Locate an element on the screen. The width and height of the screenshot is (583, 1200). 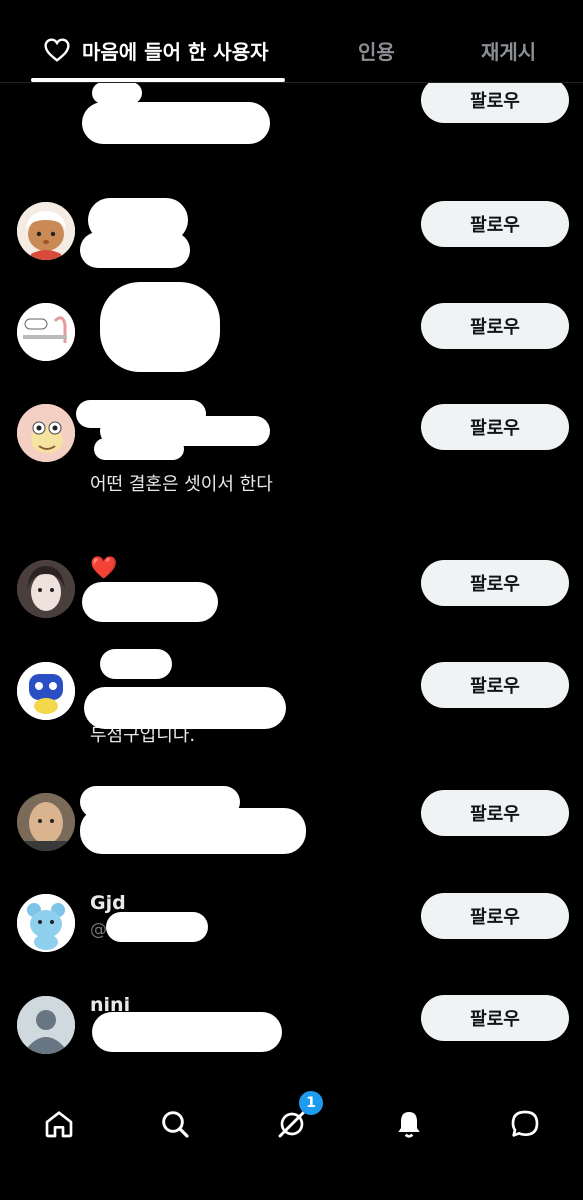
tab-quotes-label: 인용 is located at coordinates (376, 51).